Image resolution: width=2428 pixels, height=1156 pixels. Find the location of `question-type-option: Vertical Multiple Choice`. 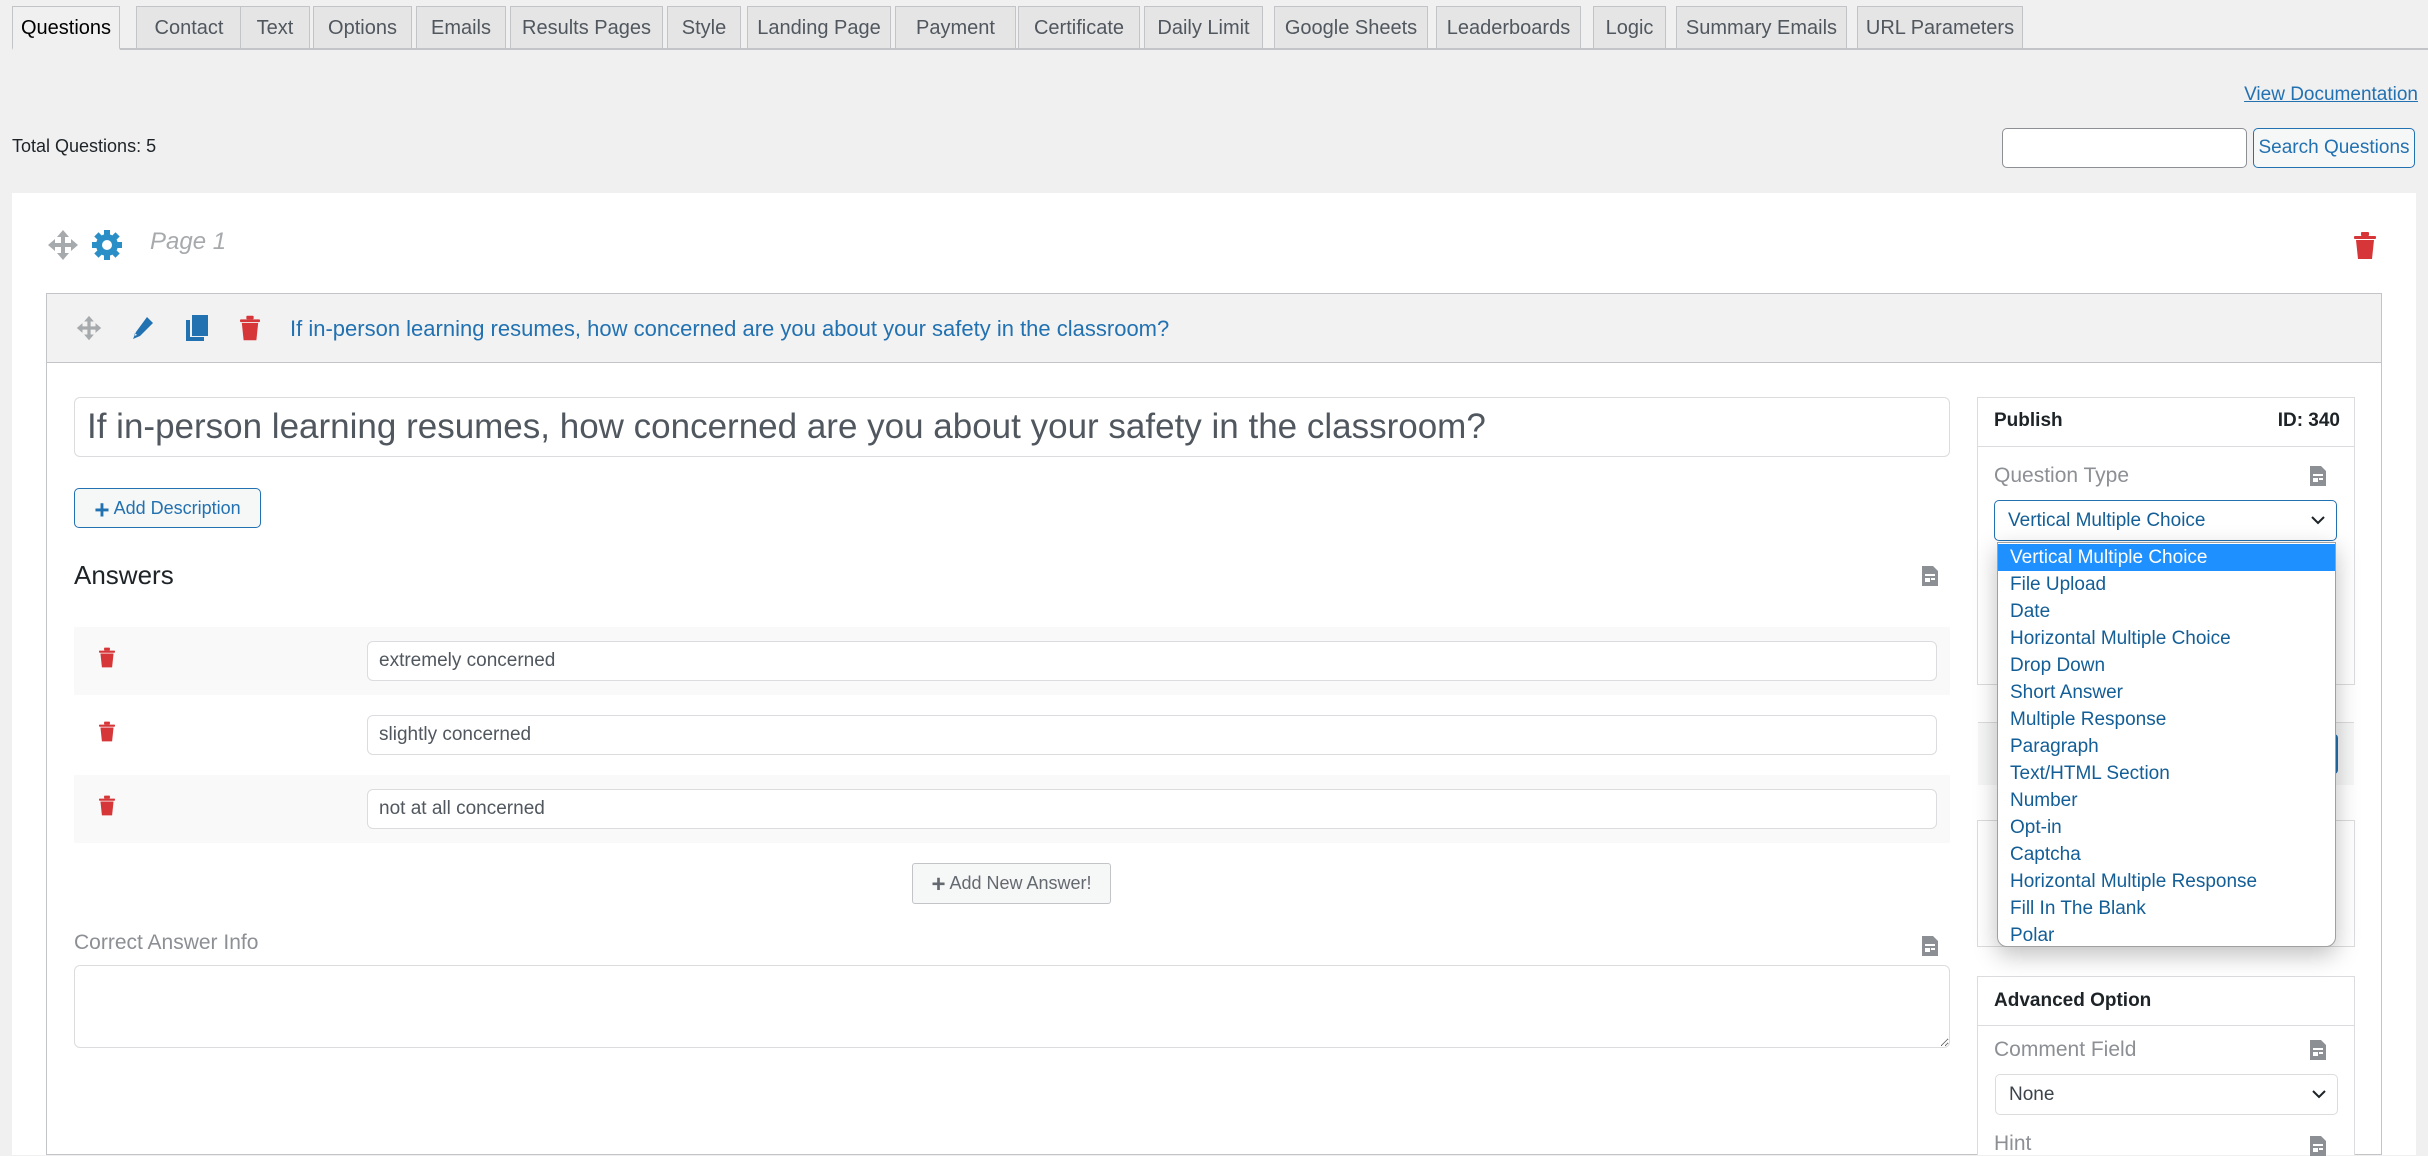

question-type-option: Vertical Multiple Choice is located at coordinates (2166, 557).